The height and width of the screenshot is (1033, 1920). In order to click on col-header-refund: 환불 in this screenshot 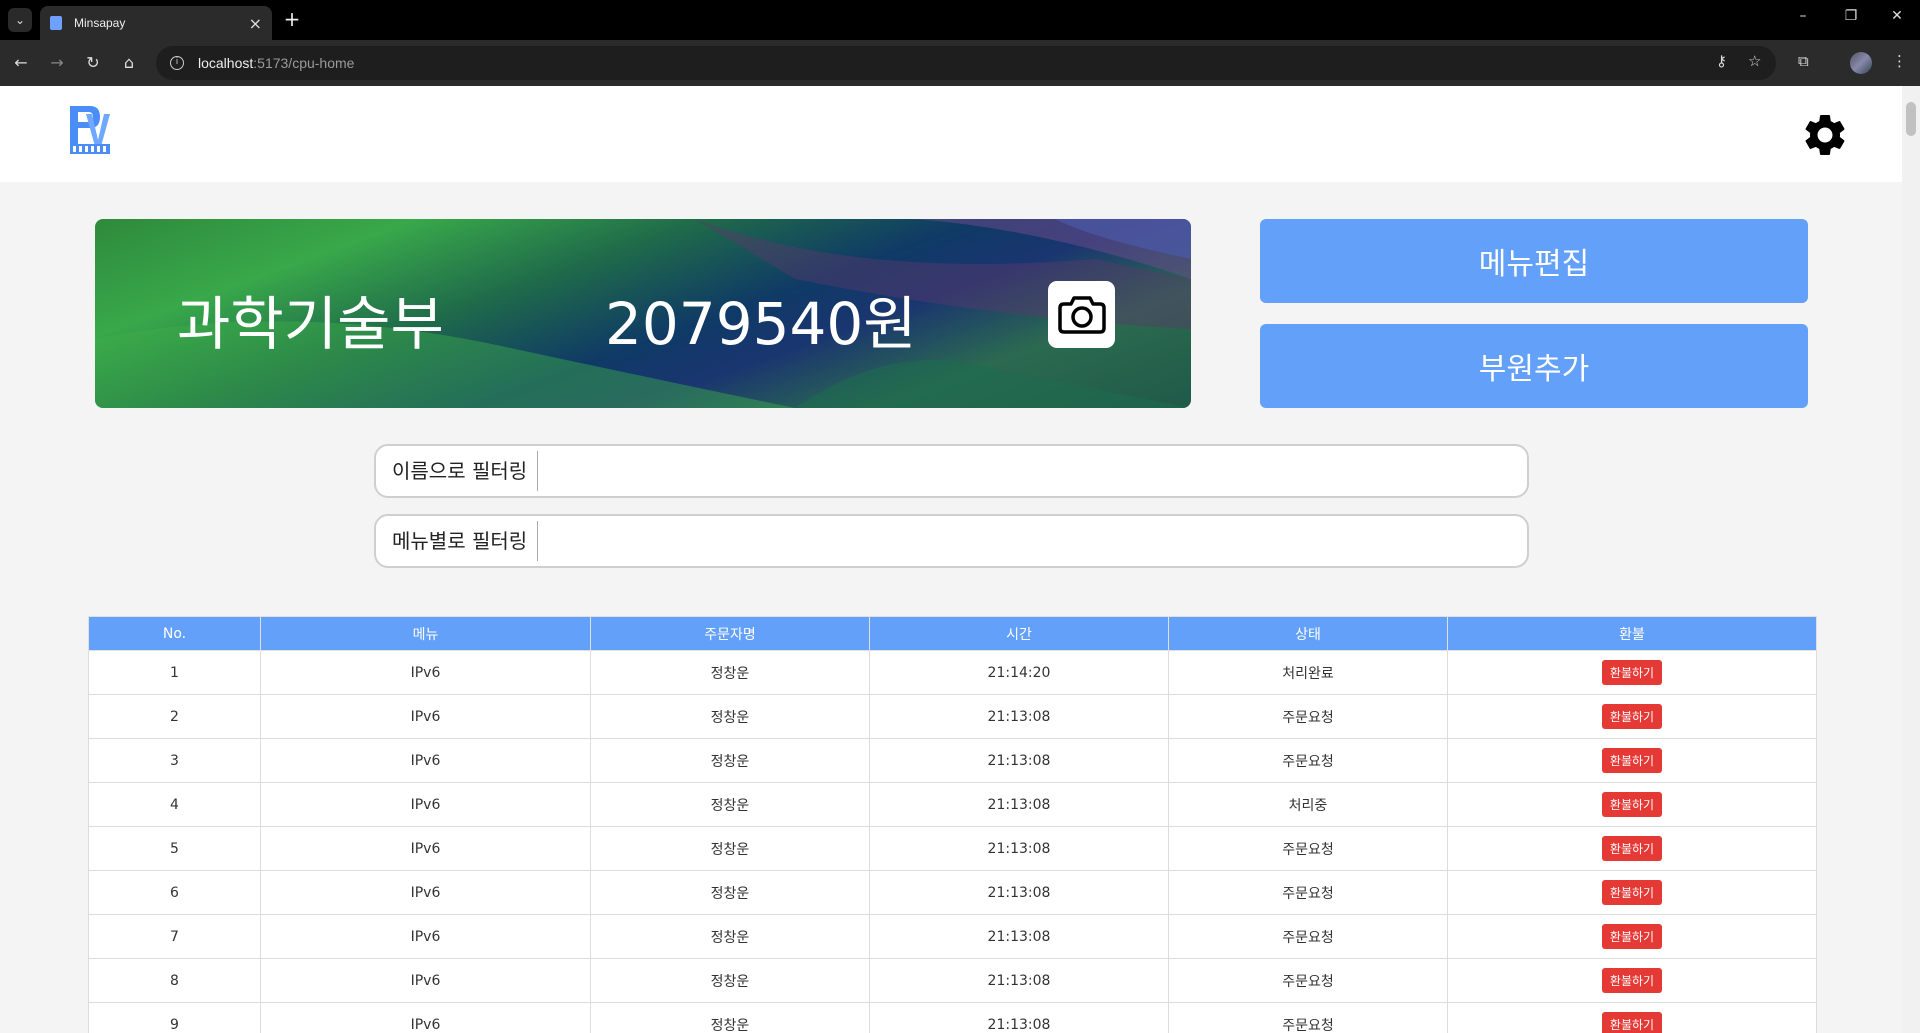, I will do `click(1632, 633)`.